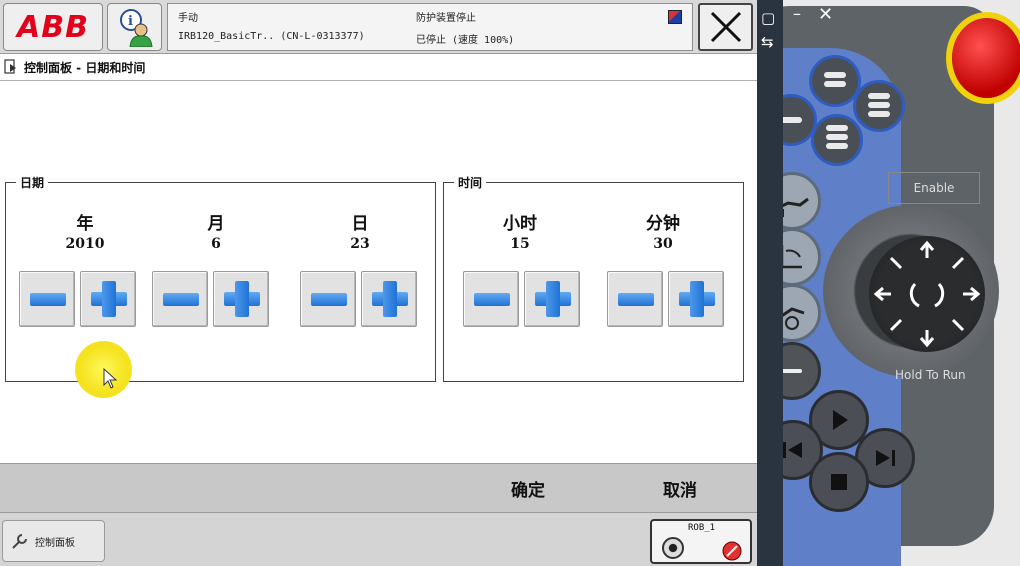 The width and height of the screenshot is (1020, 566). Describe the element at coordinates (271, 36) in the screenshot. I see `system-name: IRB120_BasicTr.. (CN-L-0313377)` at that location.